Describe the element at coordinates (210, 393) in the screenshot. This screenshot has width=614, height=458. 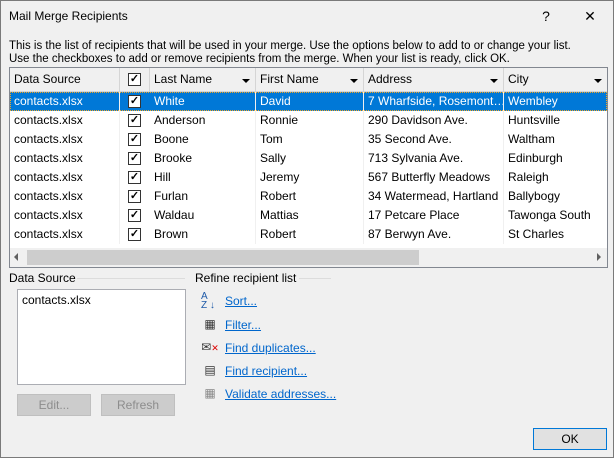
I see `validate-addresses-icon: ▦` at that location.